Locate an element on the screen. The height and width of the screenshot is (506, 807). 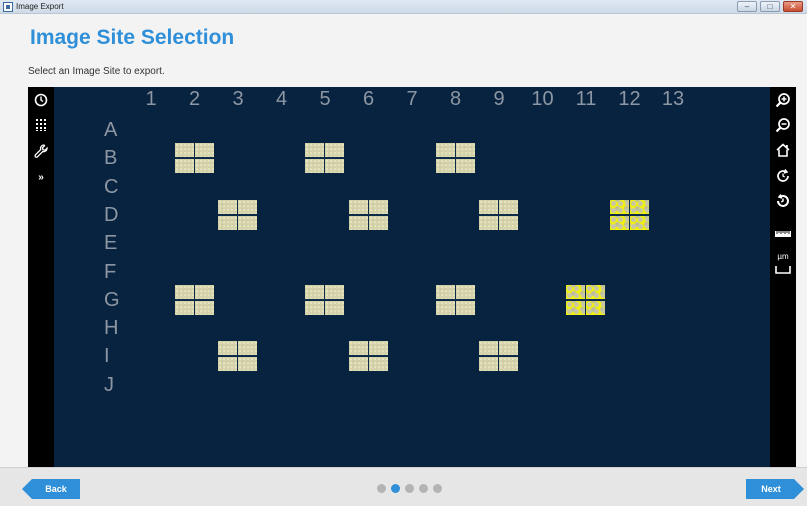
row-label-J: J is located at coordinates (109, 384).